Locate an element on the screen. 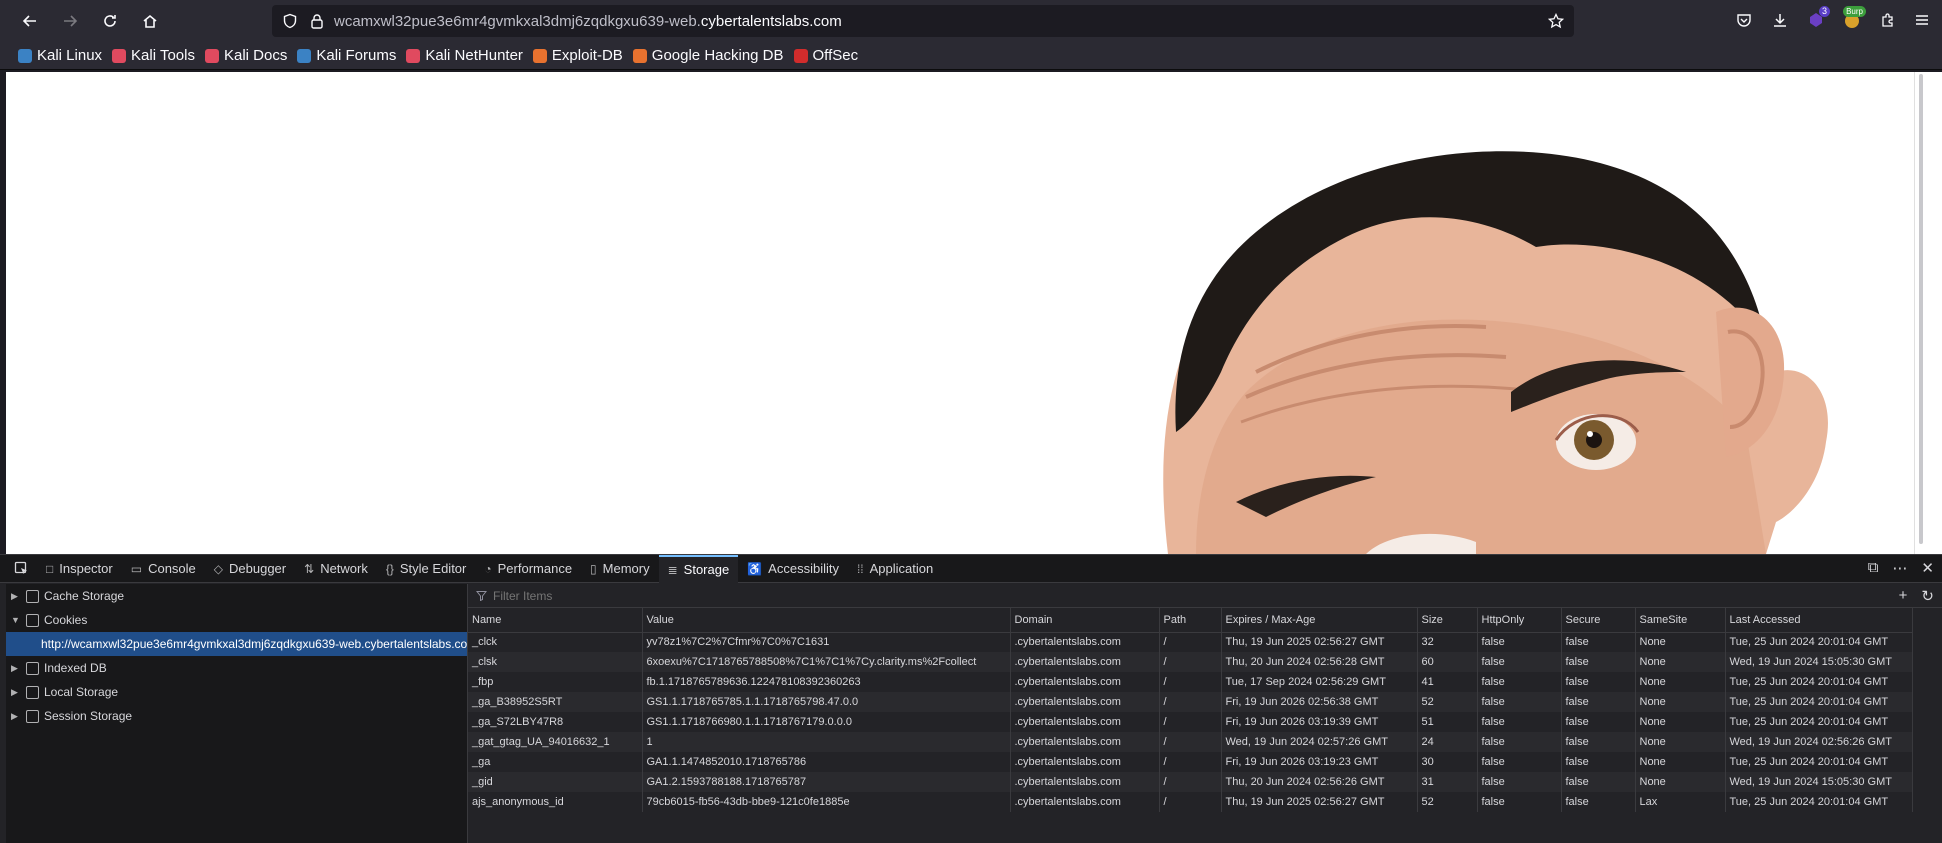 The width and height of the screenshot is (1942, 843). extensions-button is located at coordinates (1888, 20).